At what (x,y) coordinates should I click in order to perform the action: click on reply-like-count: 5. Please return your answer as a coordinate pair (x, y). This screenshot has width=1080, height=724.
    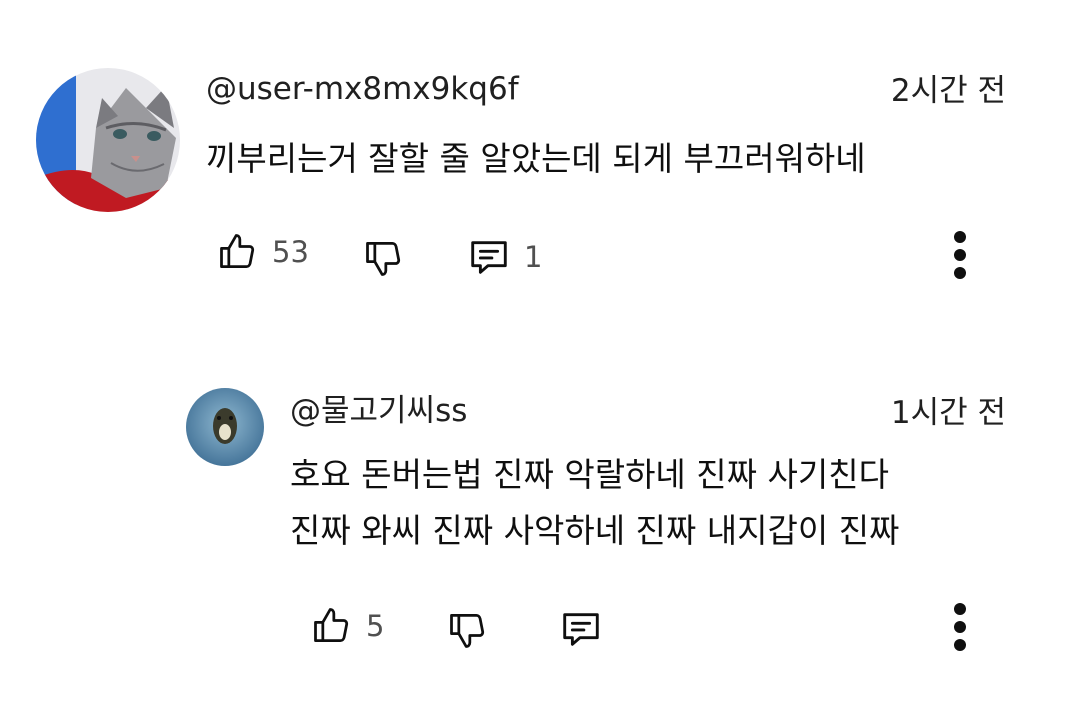
    Looking at the image, I should click on (375, 625).